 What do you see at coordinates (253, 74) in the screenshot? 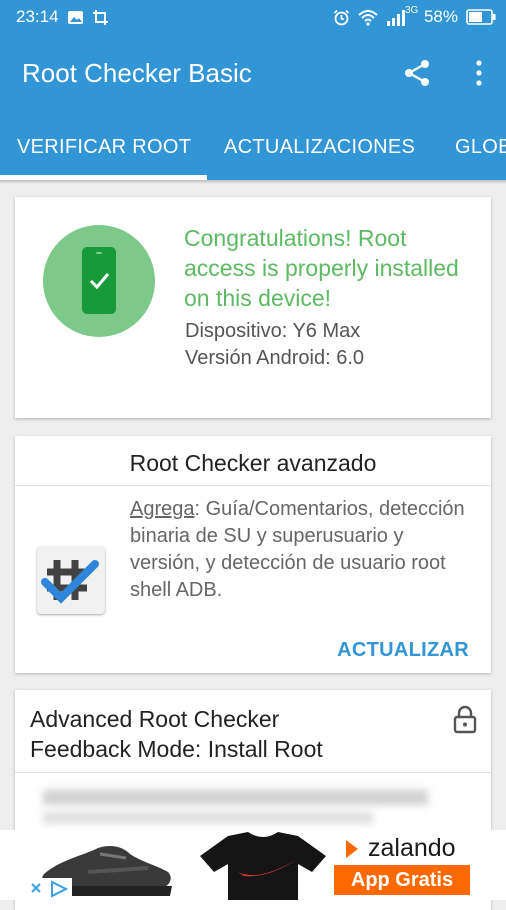
I see `app-bar: Root Checker Basic` at bounding box center [253, 74].